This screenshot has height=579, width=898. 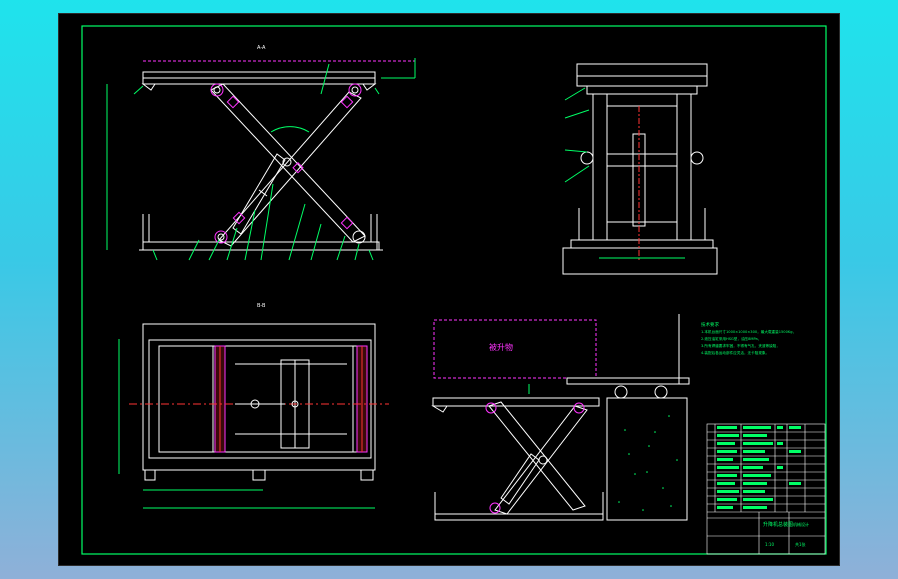 I want to click on op-arm-b, so click(x=541, y=460).